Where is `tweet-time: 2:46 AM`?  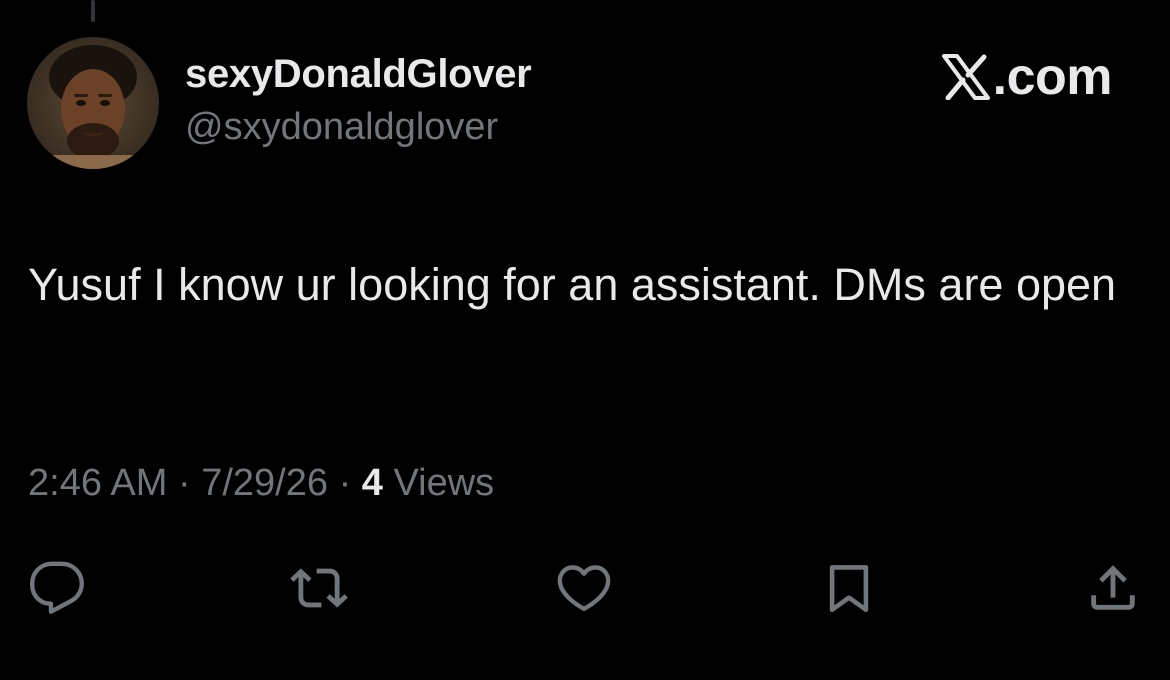
tweet-time: 2:46 AM is located at coordinates (97, 483).